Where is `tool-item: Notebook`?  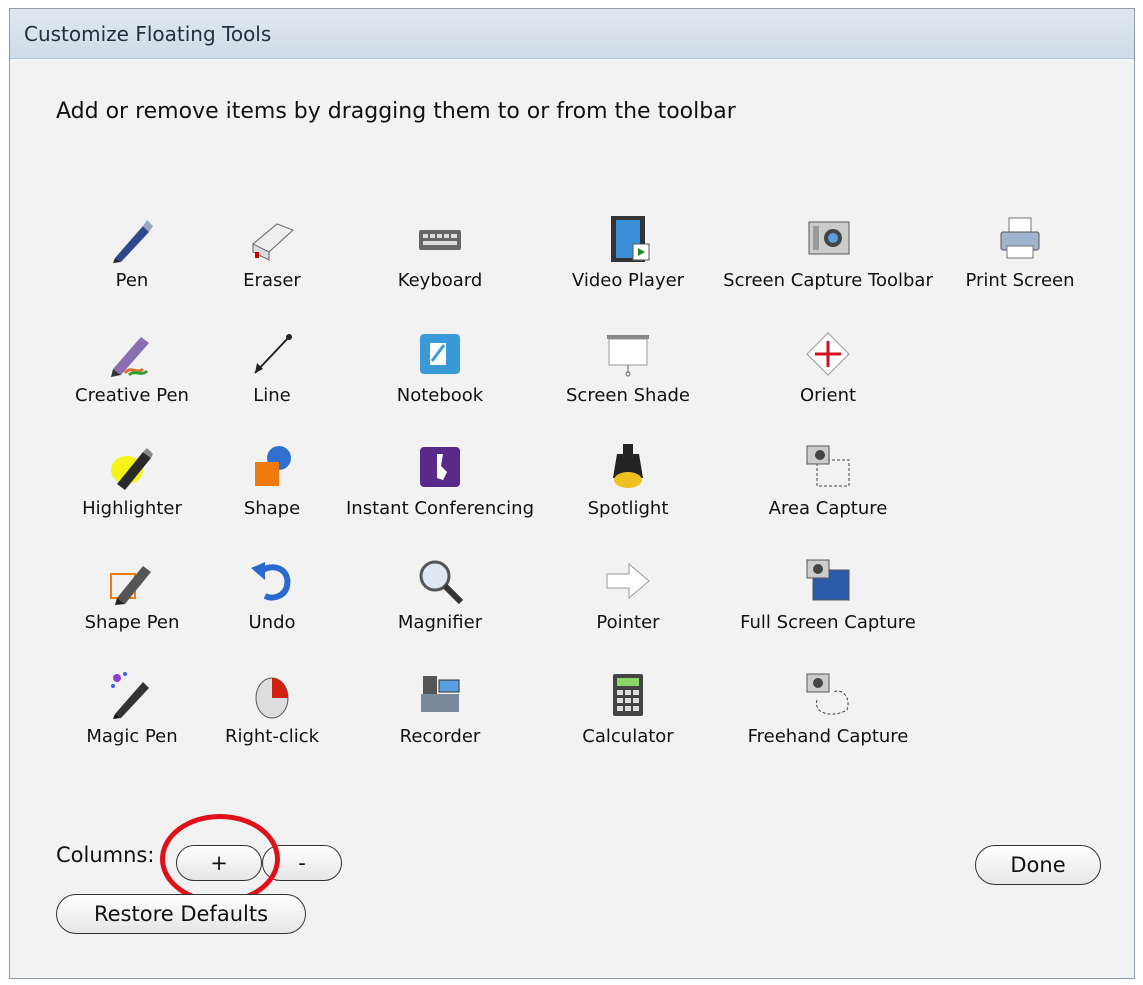
tool-item: Notebook is located at coordinates (440, 381).